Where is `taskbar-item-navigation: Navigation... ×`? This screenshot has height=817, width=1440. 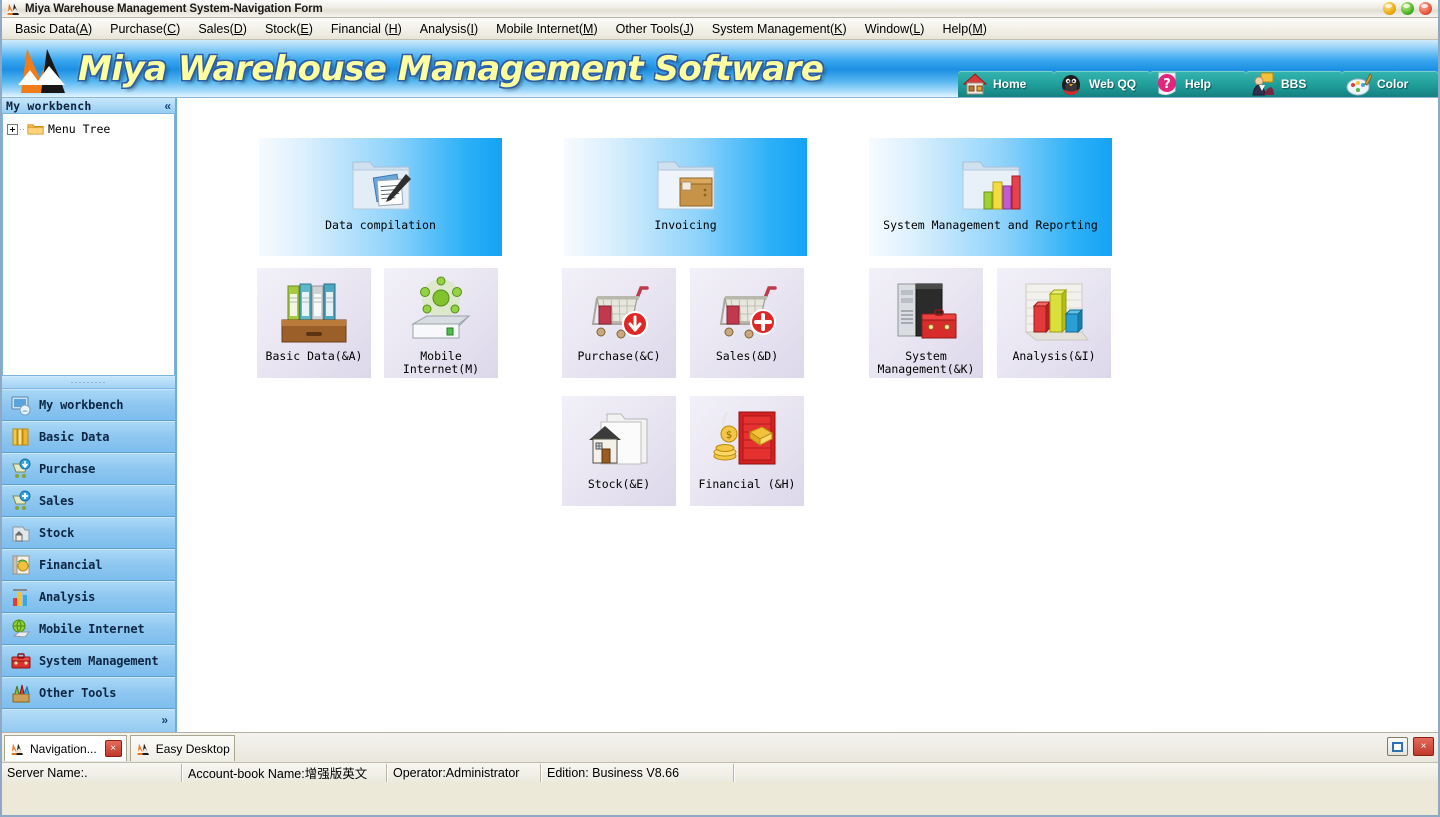
taskbar-item-navigation: Navigation... × is located at coordinates (65, 748).